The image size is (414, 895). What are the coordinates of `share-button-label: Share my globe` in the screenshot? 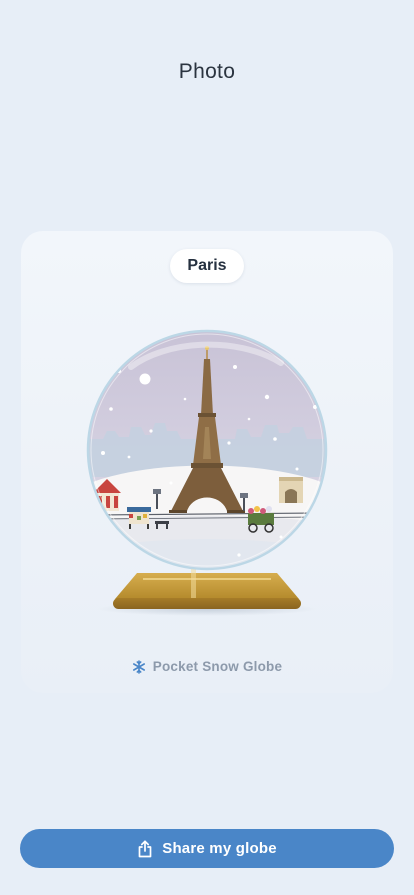 It's located at (219, 848).